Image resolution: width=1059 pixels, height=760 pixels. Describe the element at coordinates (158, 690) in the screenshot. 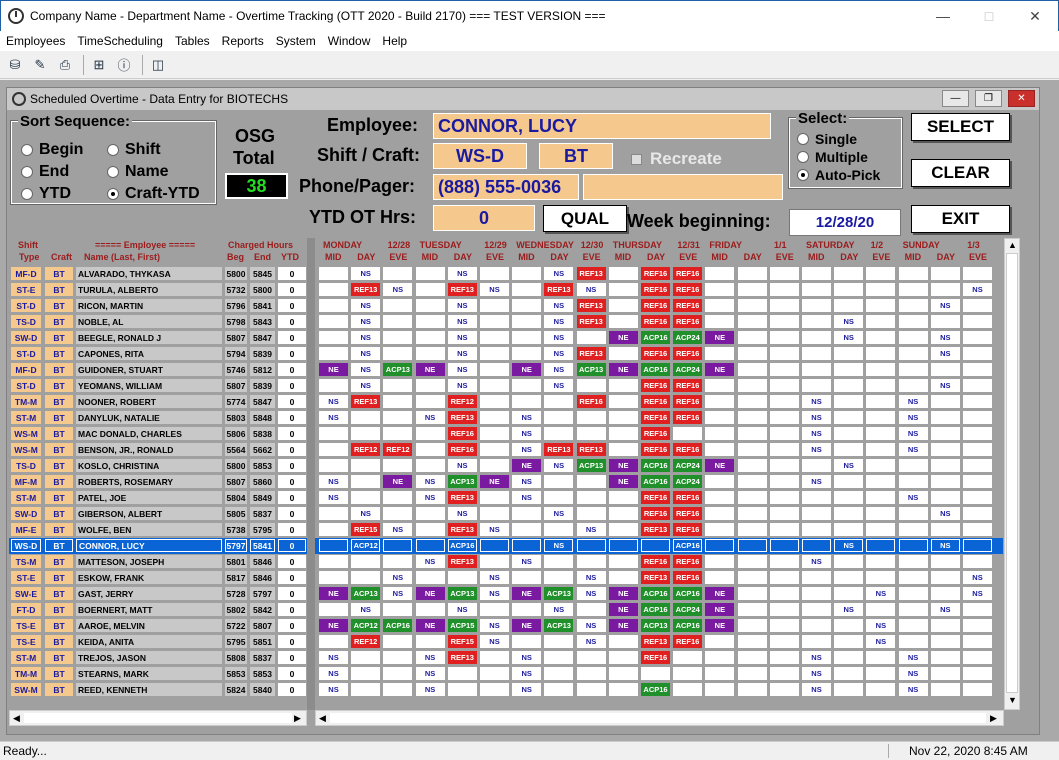

I see `employee-row: SW-M BT REED, KENNETH 5824 5840 0` at that location.